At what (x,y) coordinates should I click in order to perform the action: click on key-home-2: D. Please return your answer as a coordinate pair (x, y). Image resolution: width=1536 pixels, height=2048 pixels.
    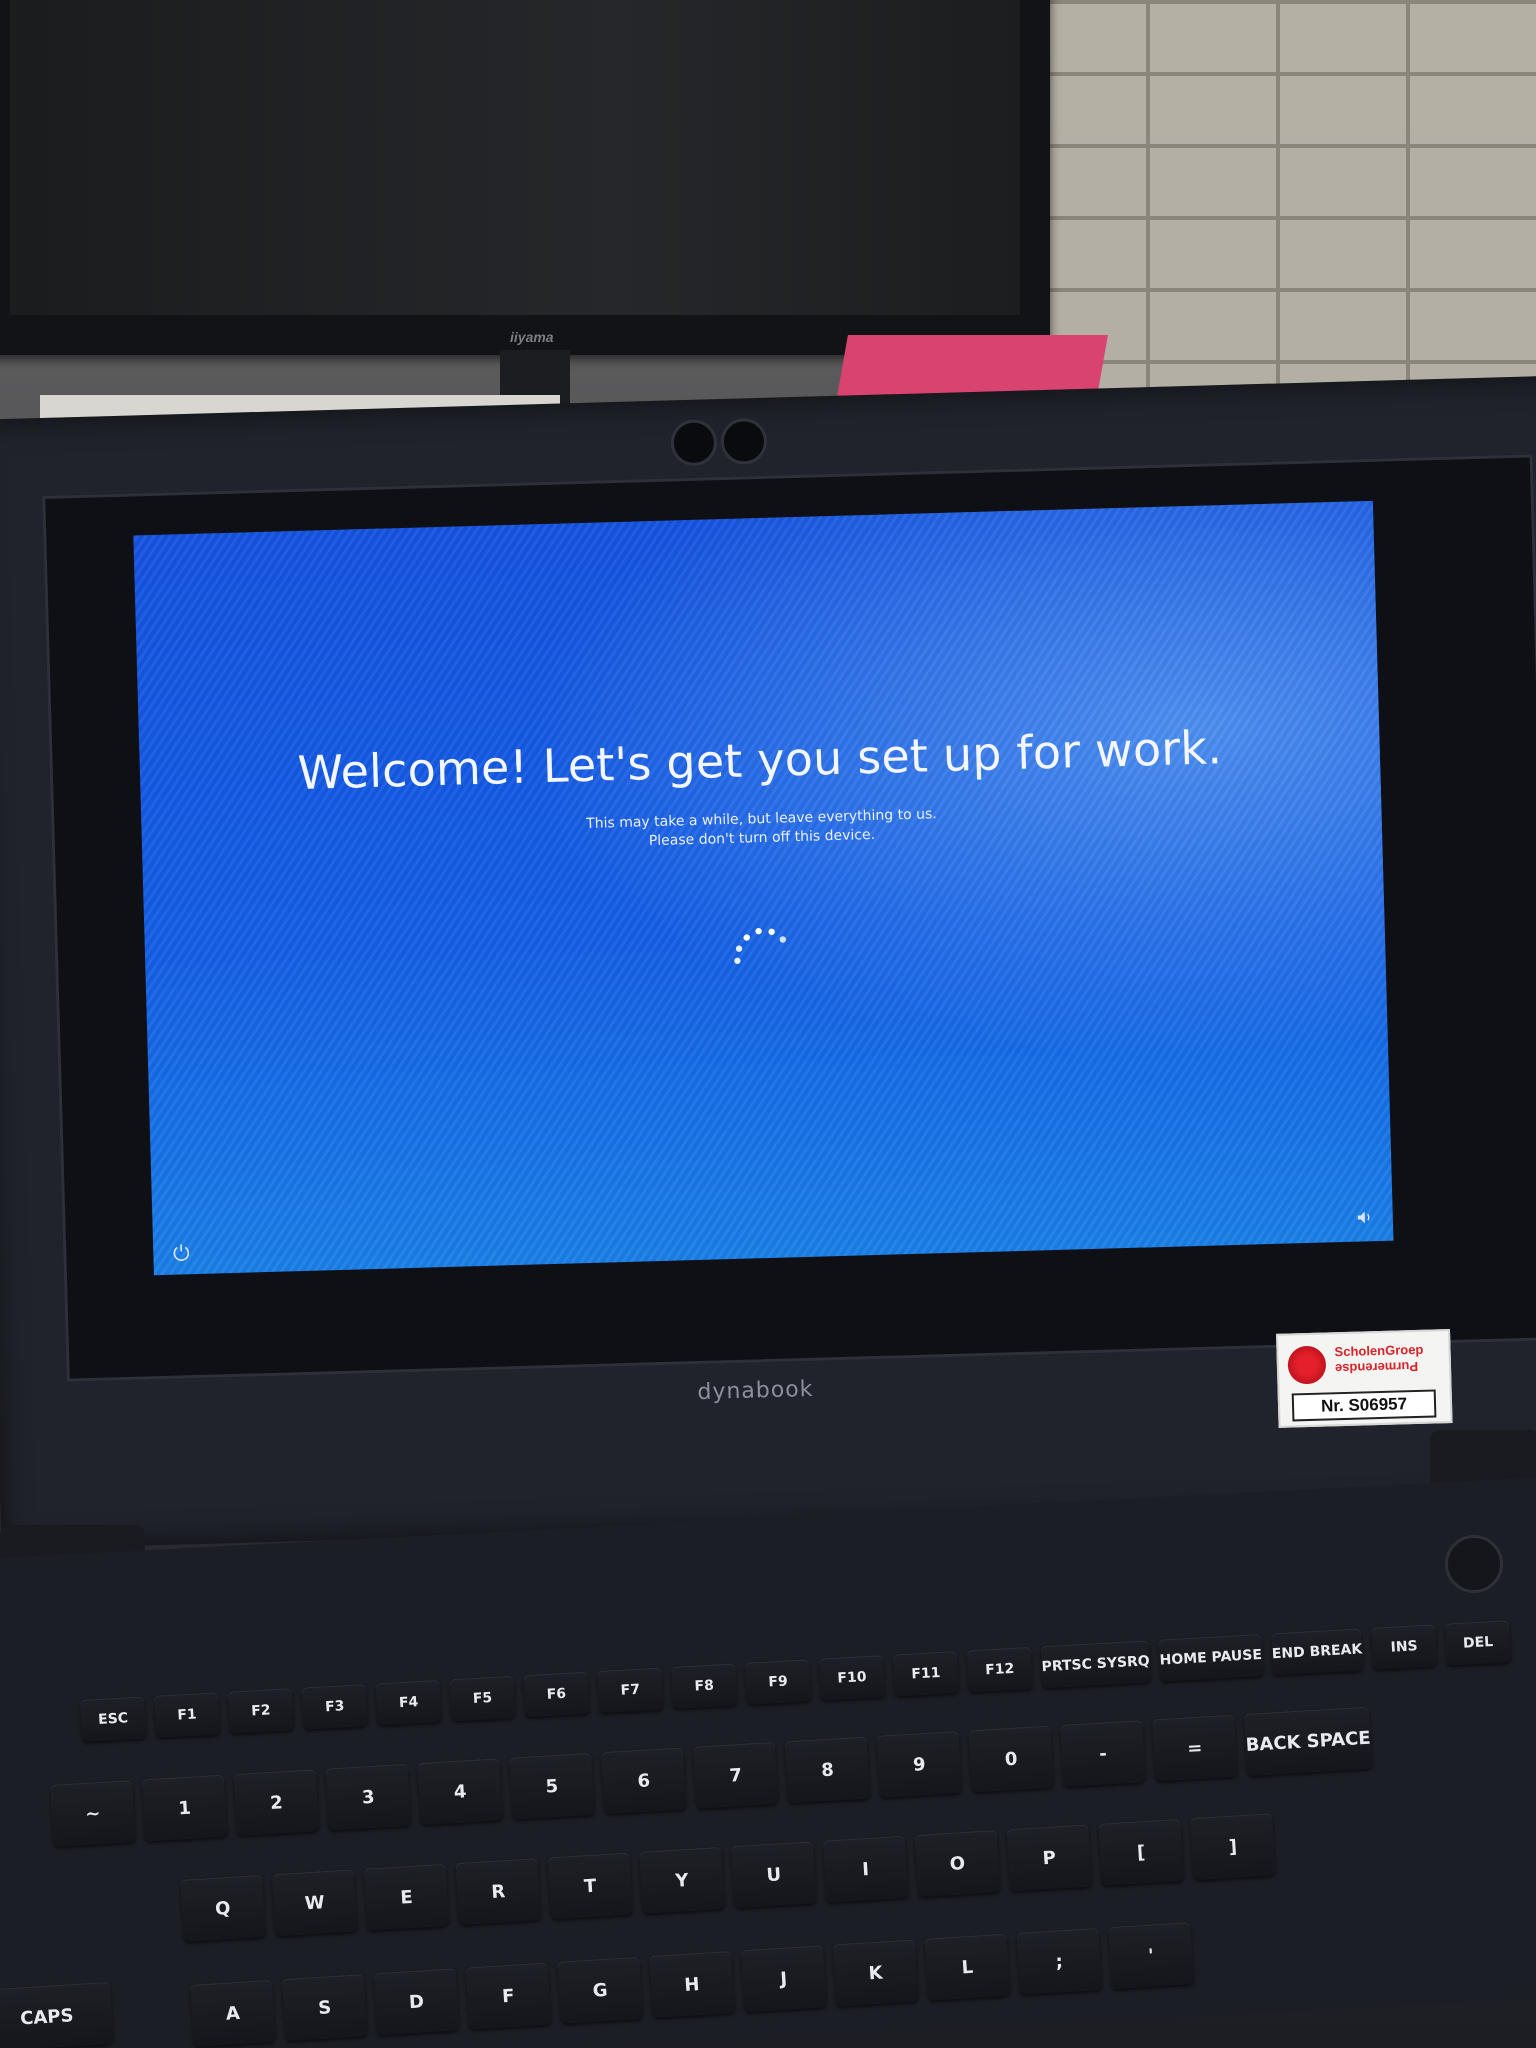
    Looking at the image, I should click on (416, 2002).